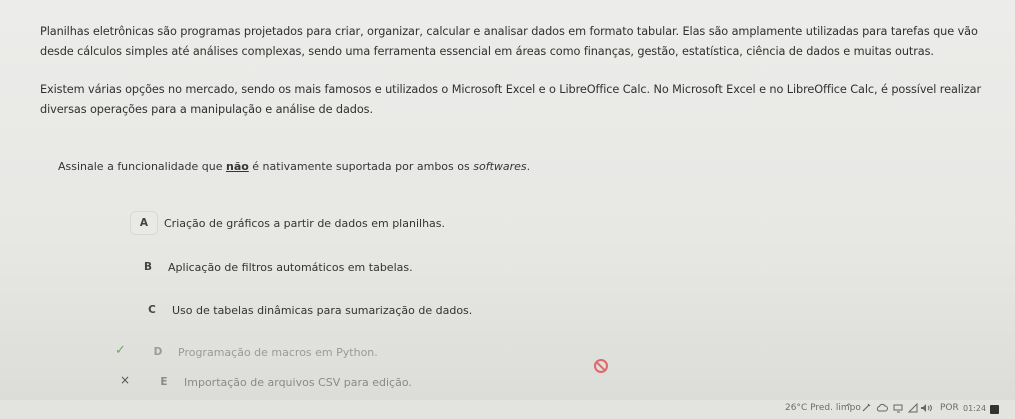 The image size is (1015, 419). Describe the element at coordinates (278, 352) in the screenshot. I see `option-d-text: Programação de macros em Python.` at that location.